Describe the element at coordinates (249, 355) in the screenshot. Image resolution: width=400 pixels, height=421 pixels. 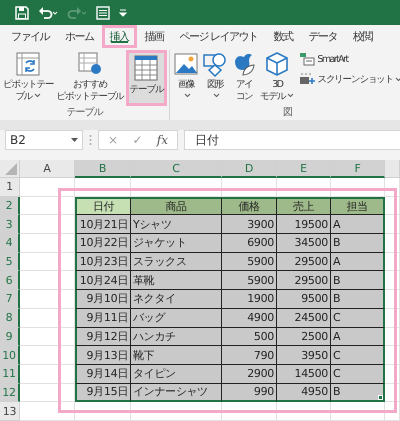
I see `table-cell: 790` at that location.